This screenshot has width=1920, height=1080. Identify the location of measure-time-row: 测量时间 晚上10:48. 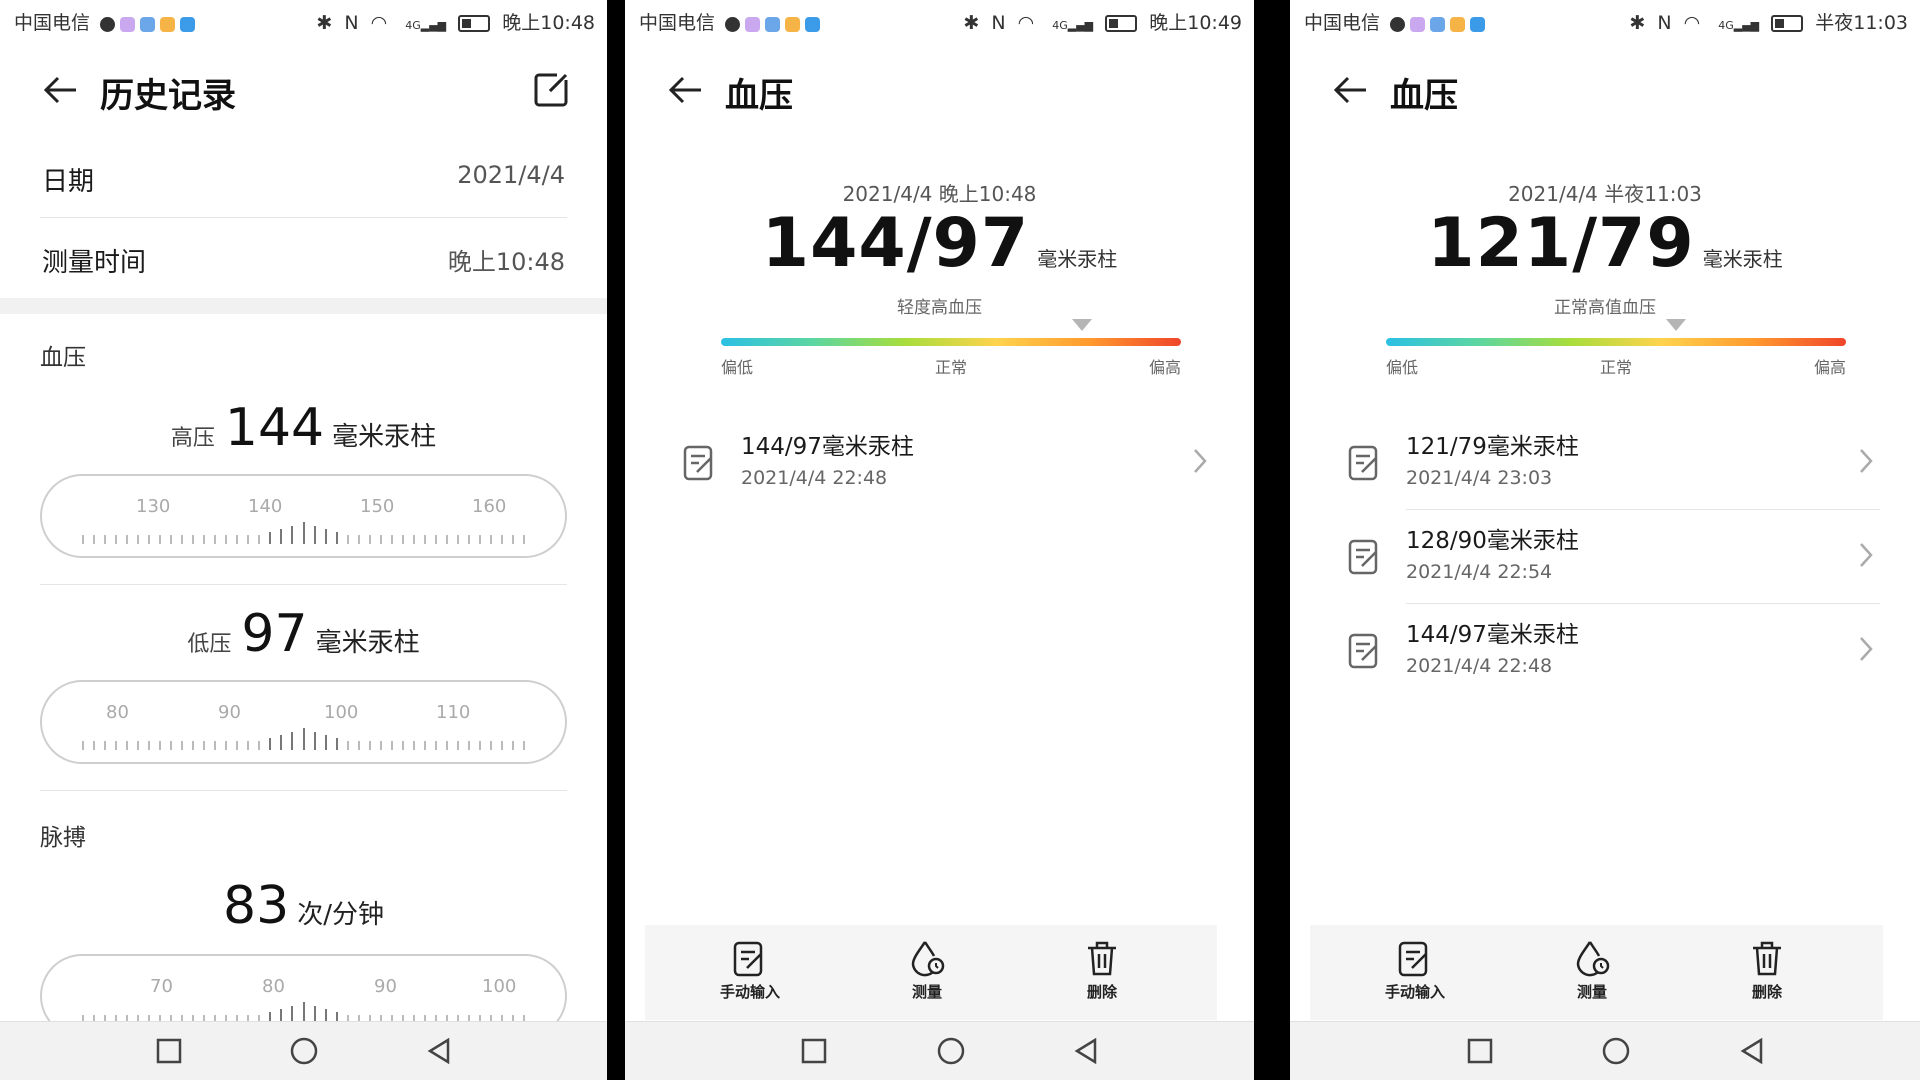
(303, 258).